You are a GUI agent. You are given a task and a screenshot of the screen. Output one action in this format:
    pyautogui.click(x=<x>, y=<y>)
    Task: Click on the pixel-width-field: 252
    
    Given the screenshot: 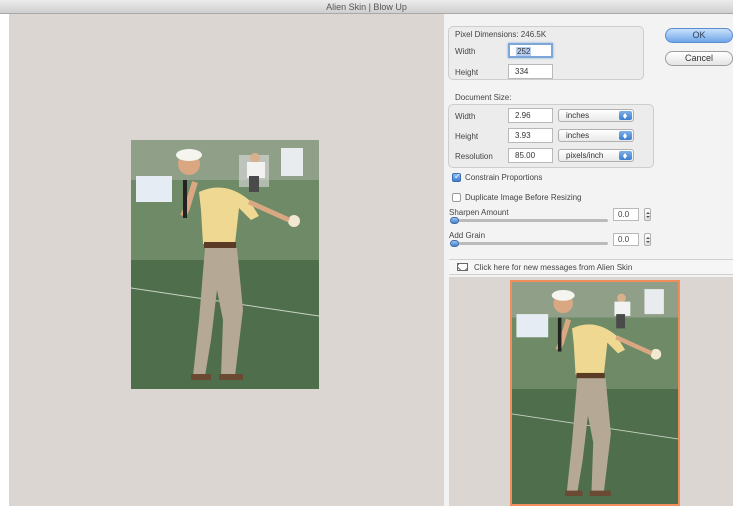 What is the action you would take?
    pyautogui.click(x=530, y=50)
    